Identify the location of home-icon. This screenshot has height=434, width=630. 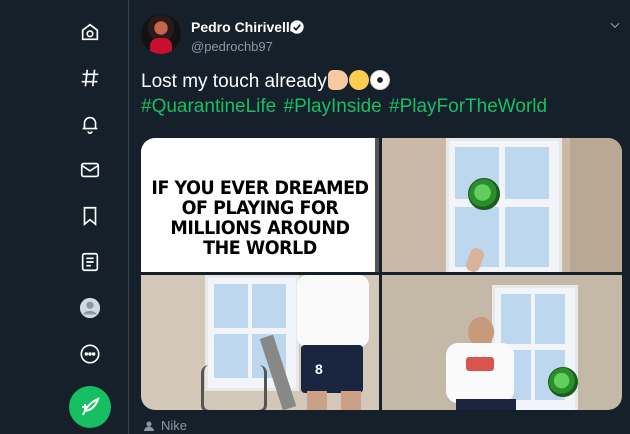
(90, 32).